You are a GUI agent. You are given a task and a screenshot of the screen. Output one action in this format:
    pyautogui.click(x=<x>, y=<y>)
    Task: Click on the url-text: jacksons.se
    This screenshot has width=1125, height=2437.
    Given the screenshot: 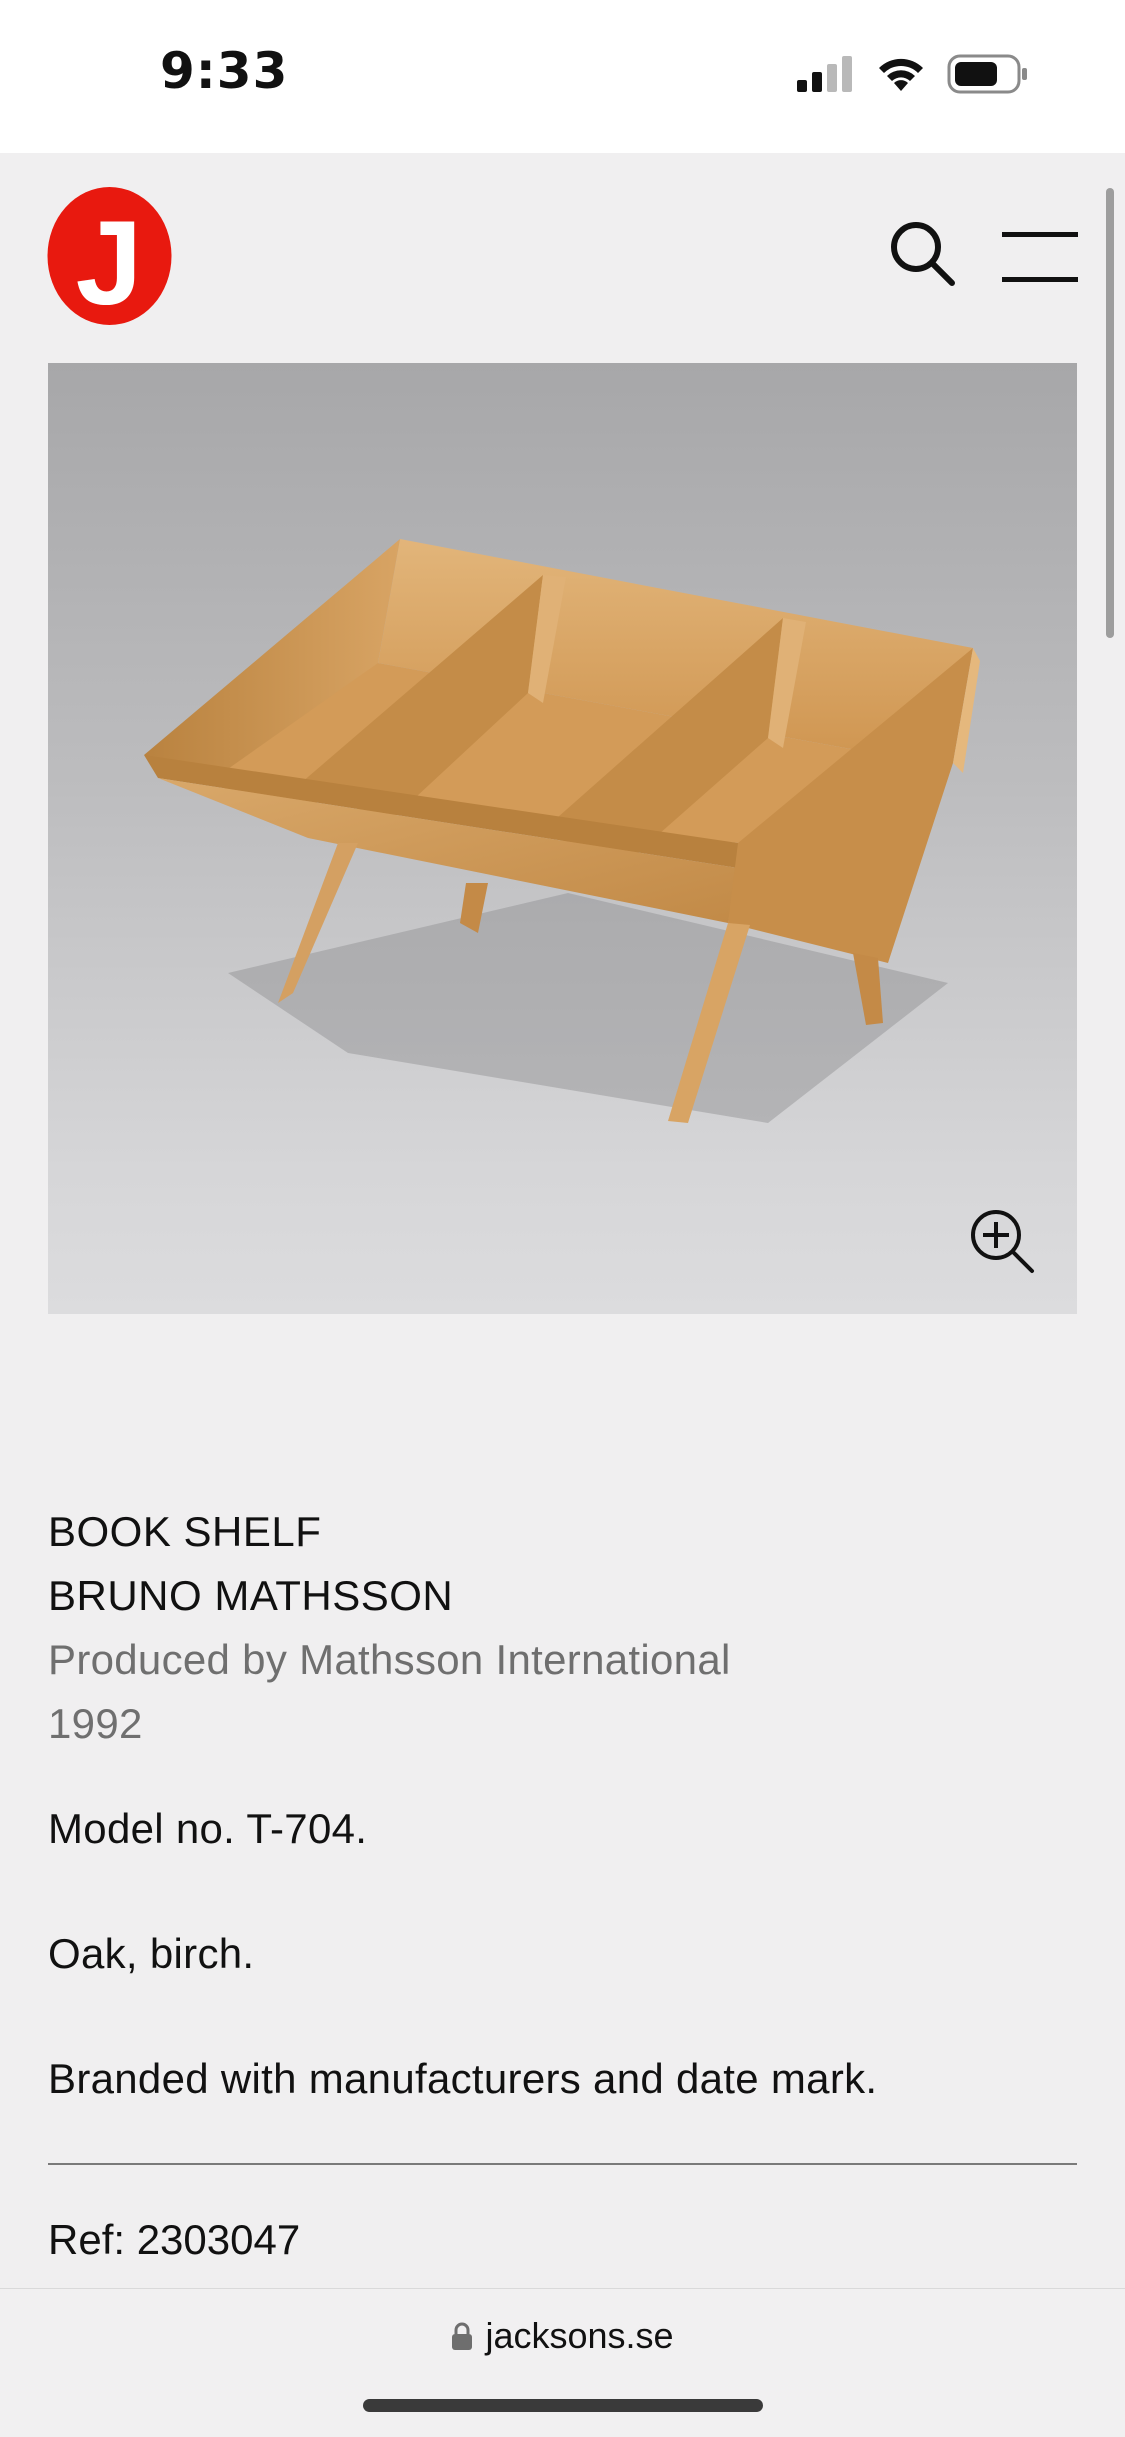 What is the action you would take?
    pyautogui.click(x=579, y=2335)
    